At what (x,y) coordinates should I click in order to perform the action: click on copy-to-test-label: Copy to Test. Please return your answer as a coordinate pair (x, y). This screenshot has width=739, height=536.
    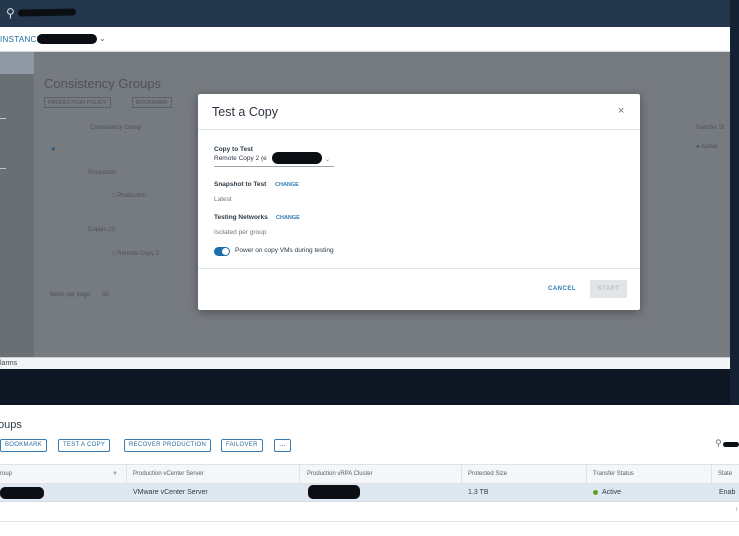
    Looking at the image, I should click on (233, 149).